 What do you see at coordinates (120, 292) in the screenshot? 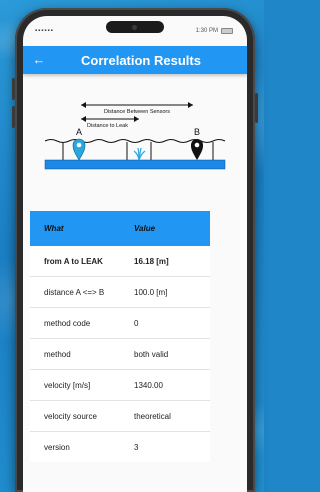
I see `table-row: distance A <=> B 100.0 [m]` at bounding box center [120, 292].